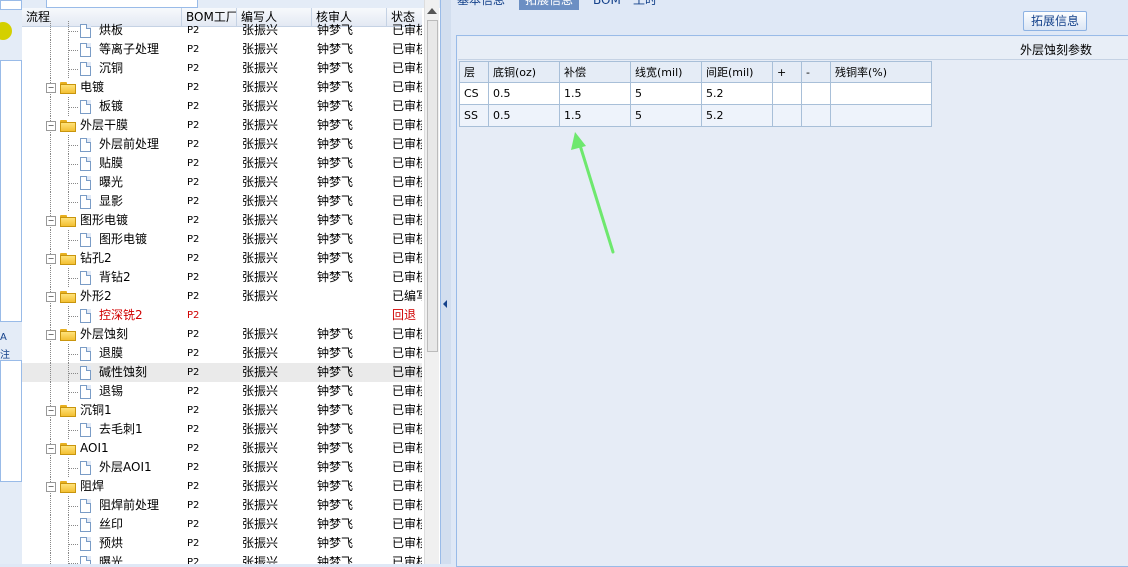 Image resolution: width=1128 pixels, height=567 pixels. I want to click on tree-scrollbar, so click(431, 282).